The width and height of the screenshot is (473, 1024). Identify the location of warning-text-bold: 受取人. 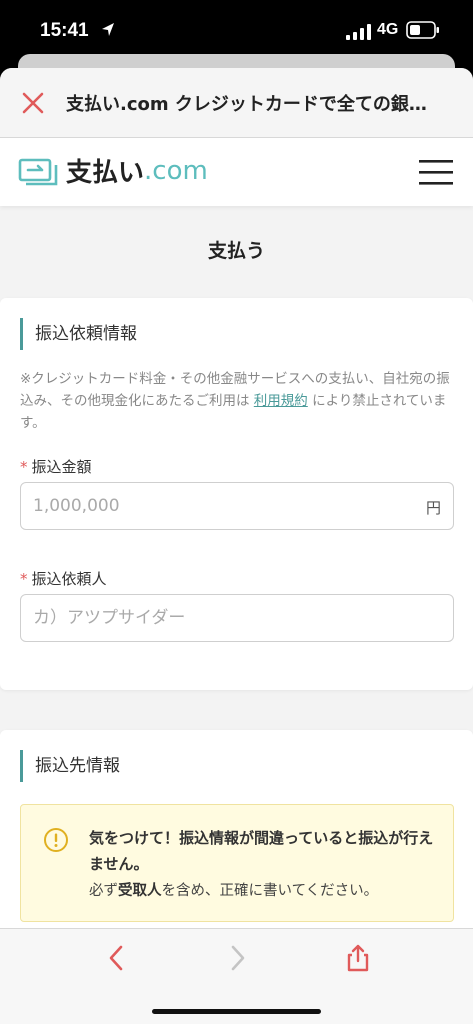
(140, 891).